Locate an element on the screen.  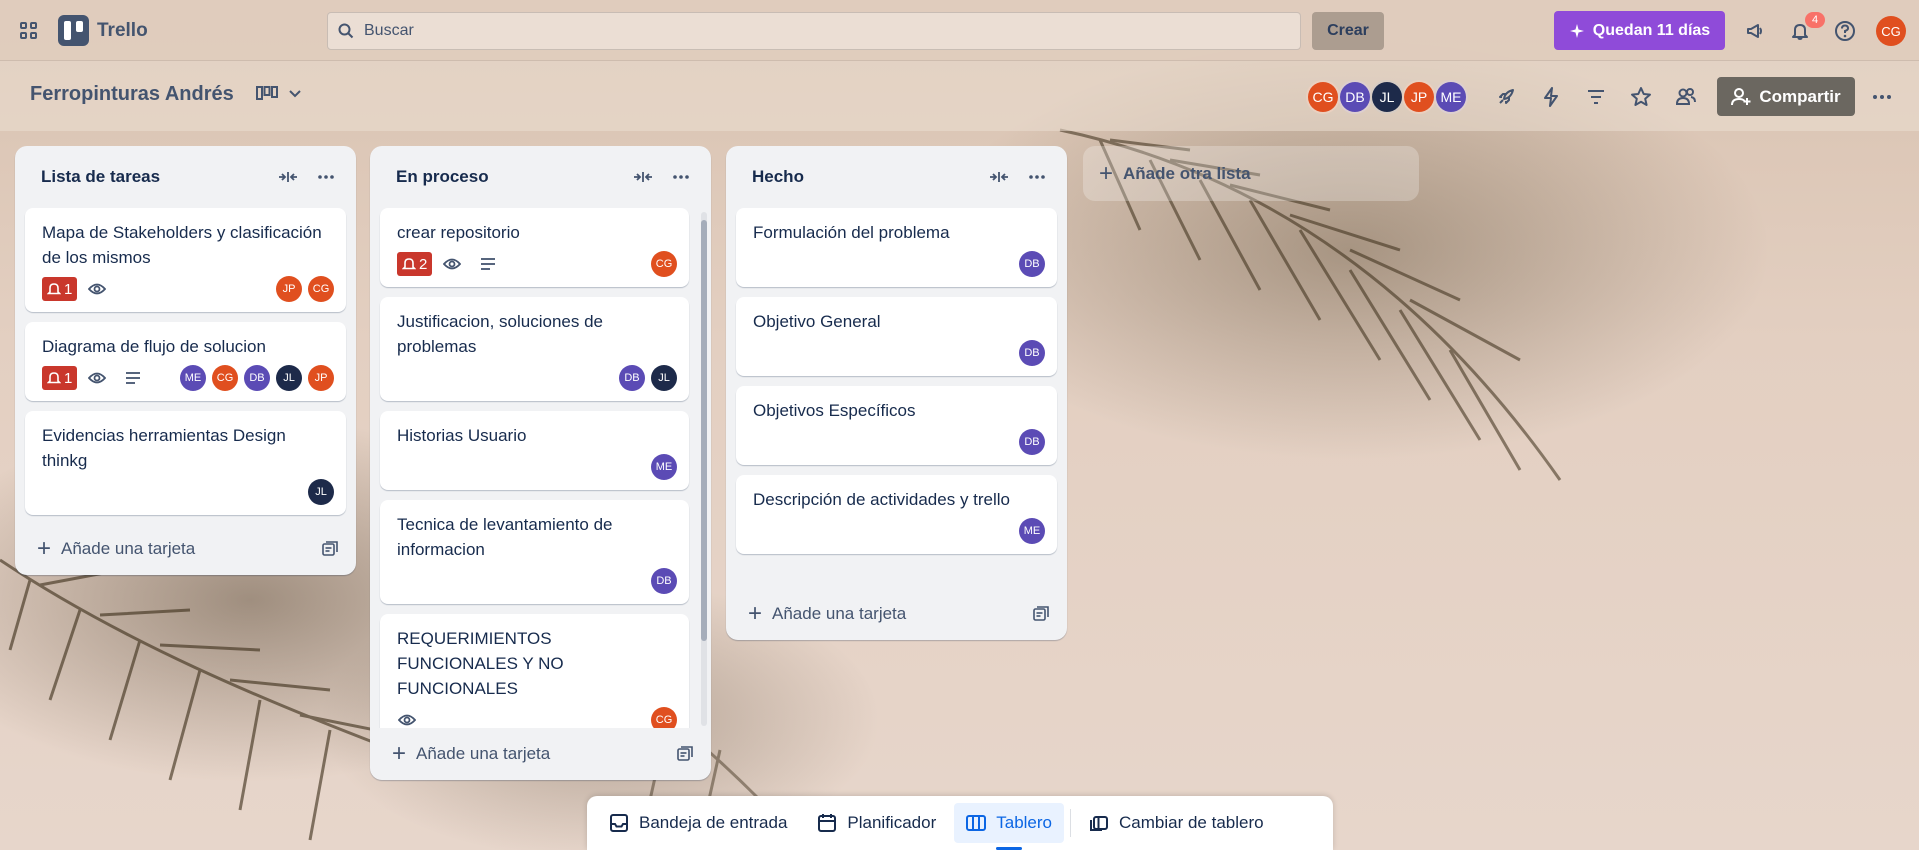
plus-icon: + is located at coordinates (1106, 173).